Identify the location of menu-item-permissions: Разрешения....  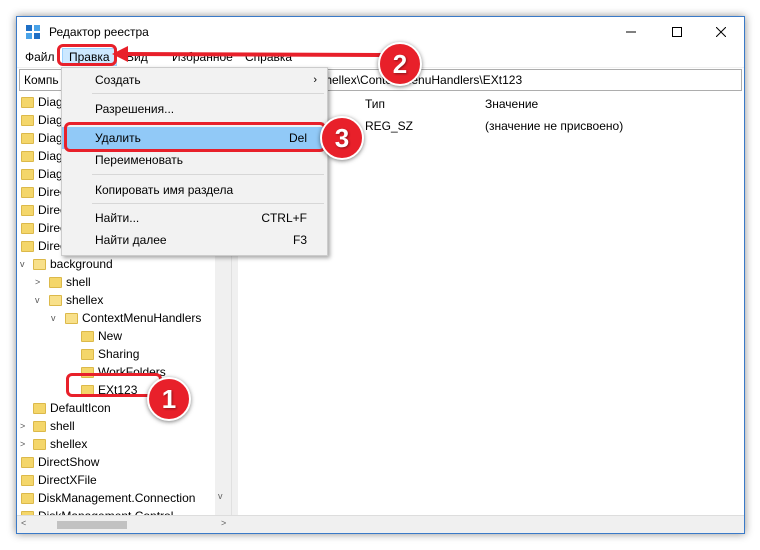
(194, 109).